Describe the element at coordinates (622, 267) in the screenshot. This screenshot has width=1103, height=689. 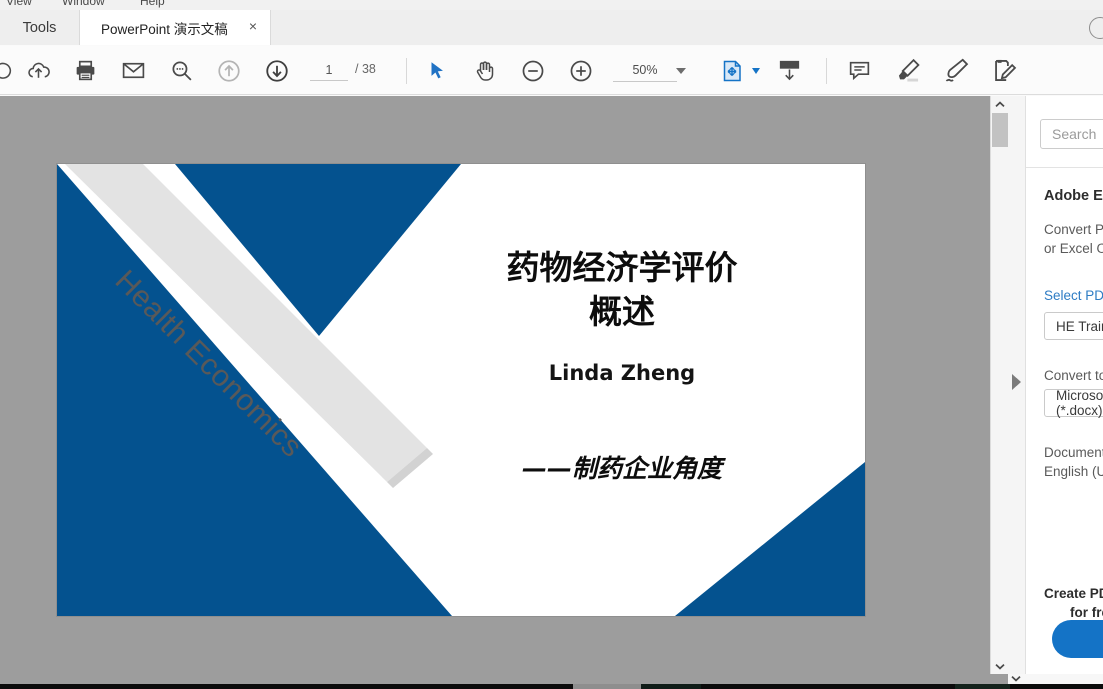
I see `slide-title-line1: 药物经济学评价` at that location.